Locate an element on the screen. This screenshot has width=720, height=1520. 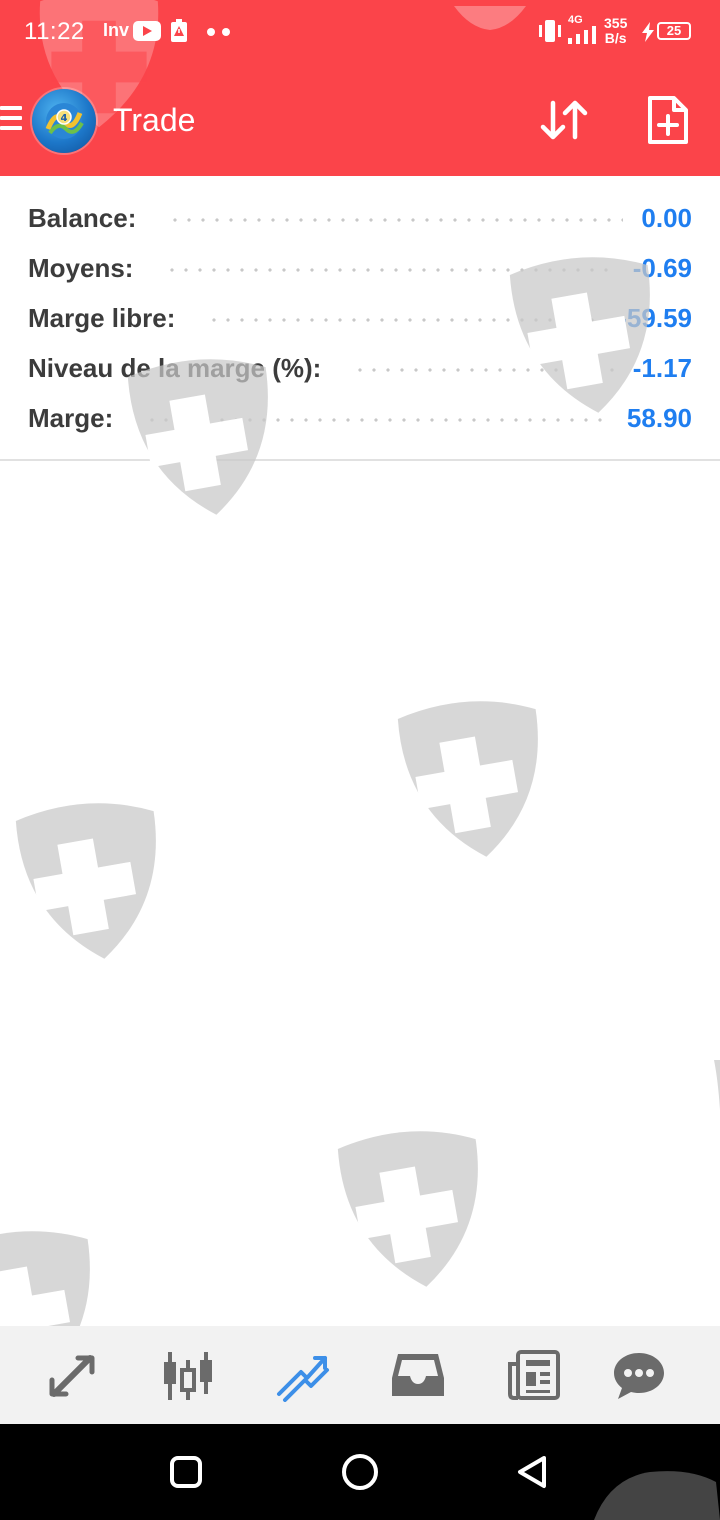
back-icon is located at coordinates (532, 1472).